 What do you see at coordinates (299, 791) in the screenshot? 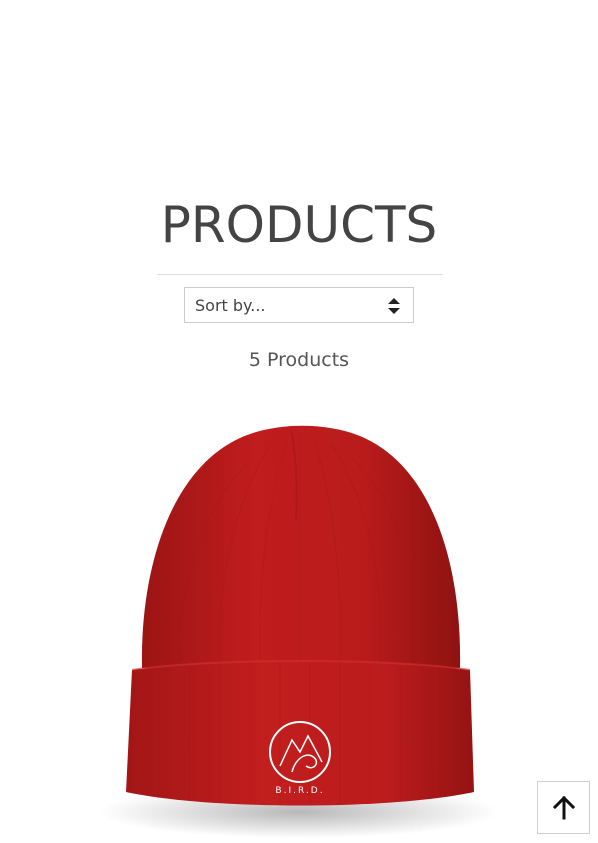
I see `bird-logo-text: B.I.R.D.` at bounding box center [299, 791].